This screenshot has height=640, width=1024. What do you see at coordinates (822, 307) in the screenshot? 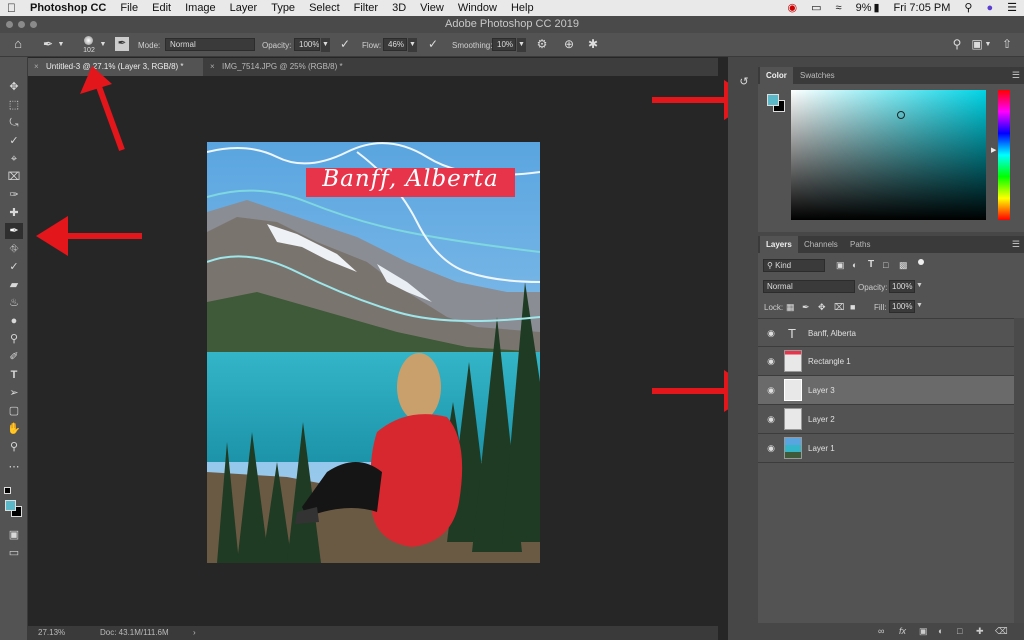
I see `lock-position-icon: ✥` at bounding box center [822, 307].